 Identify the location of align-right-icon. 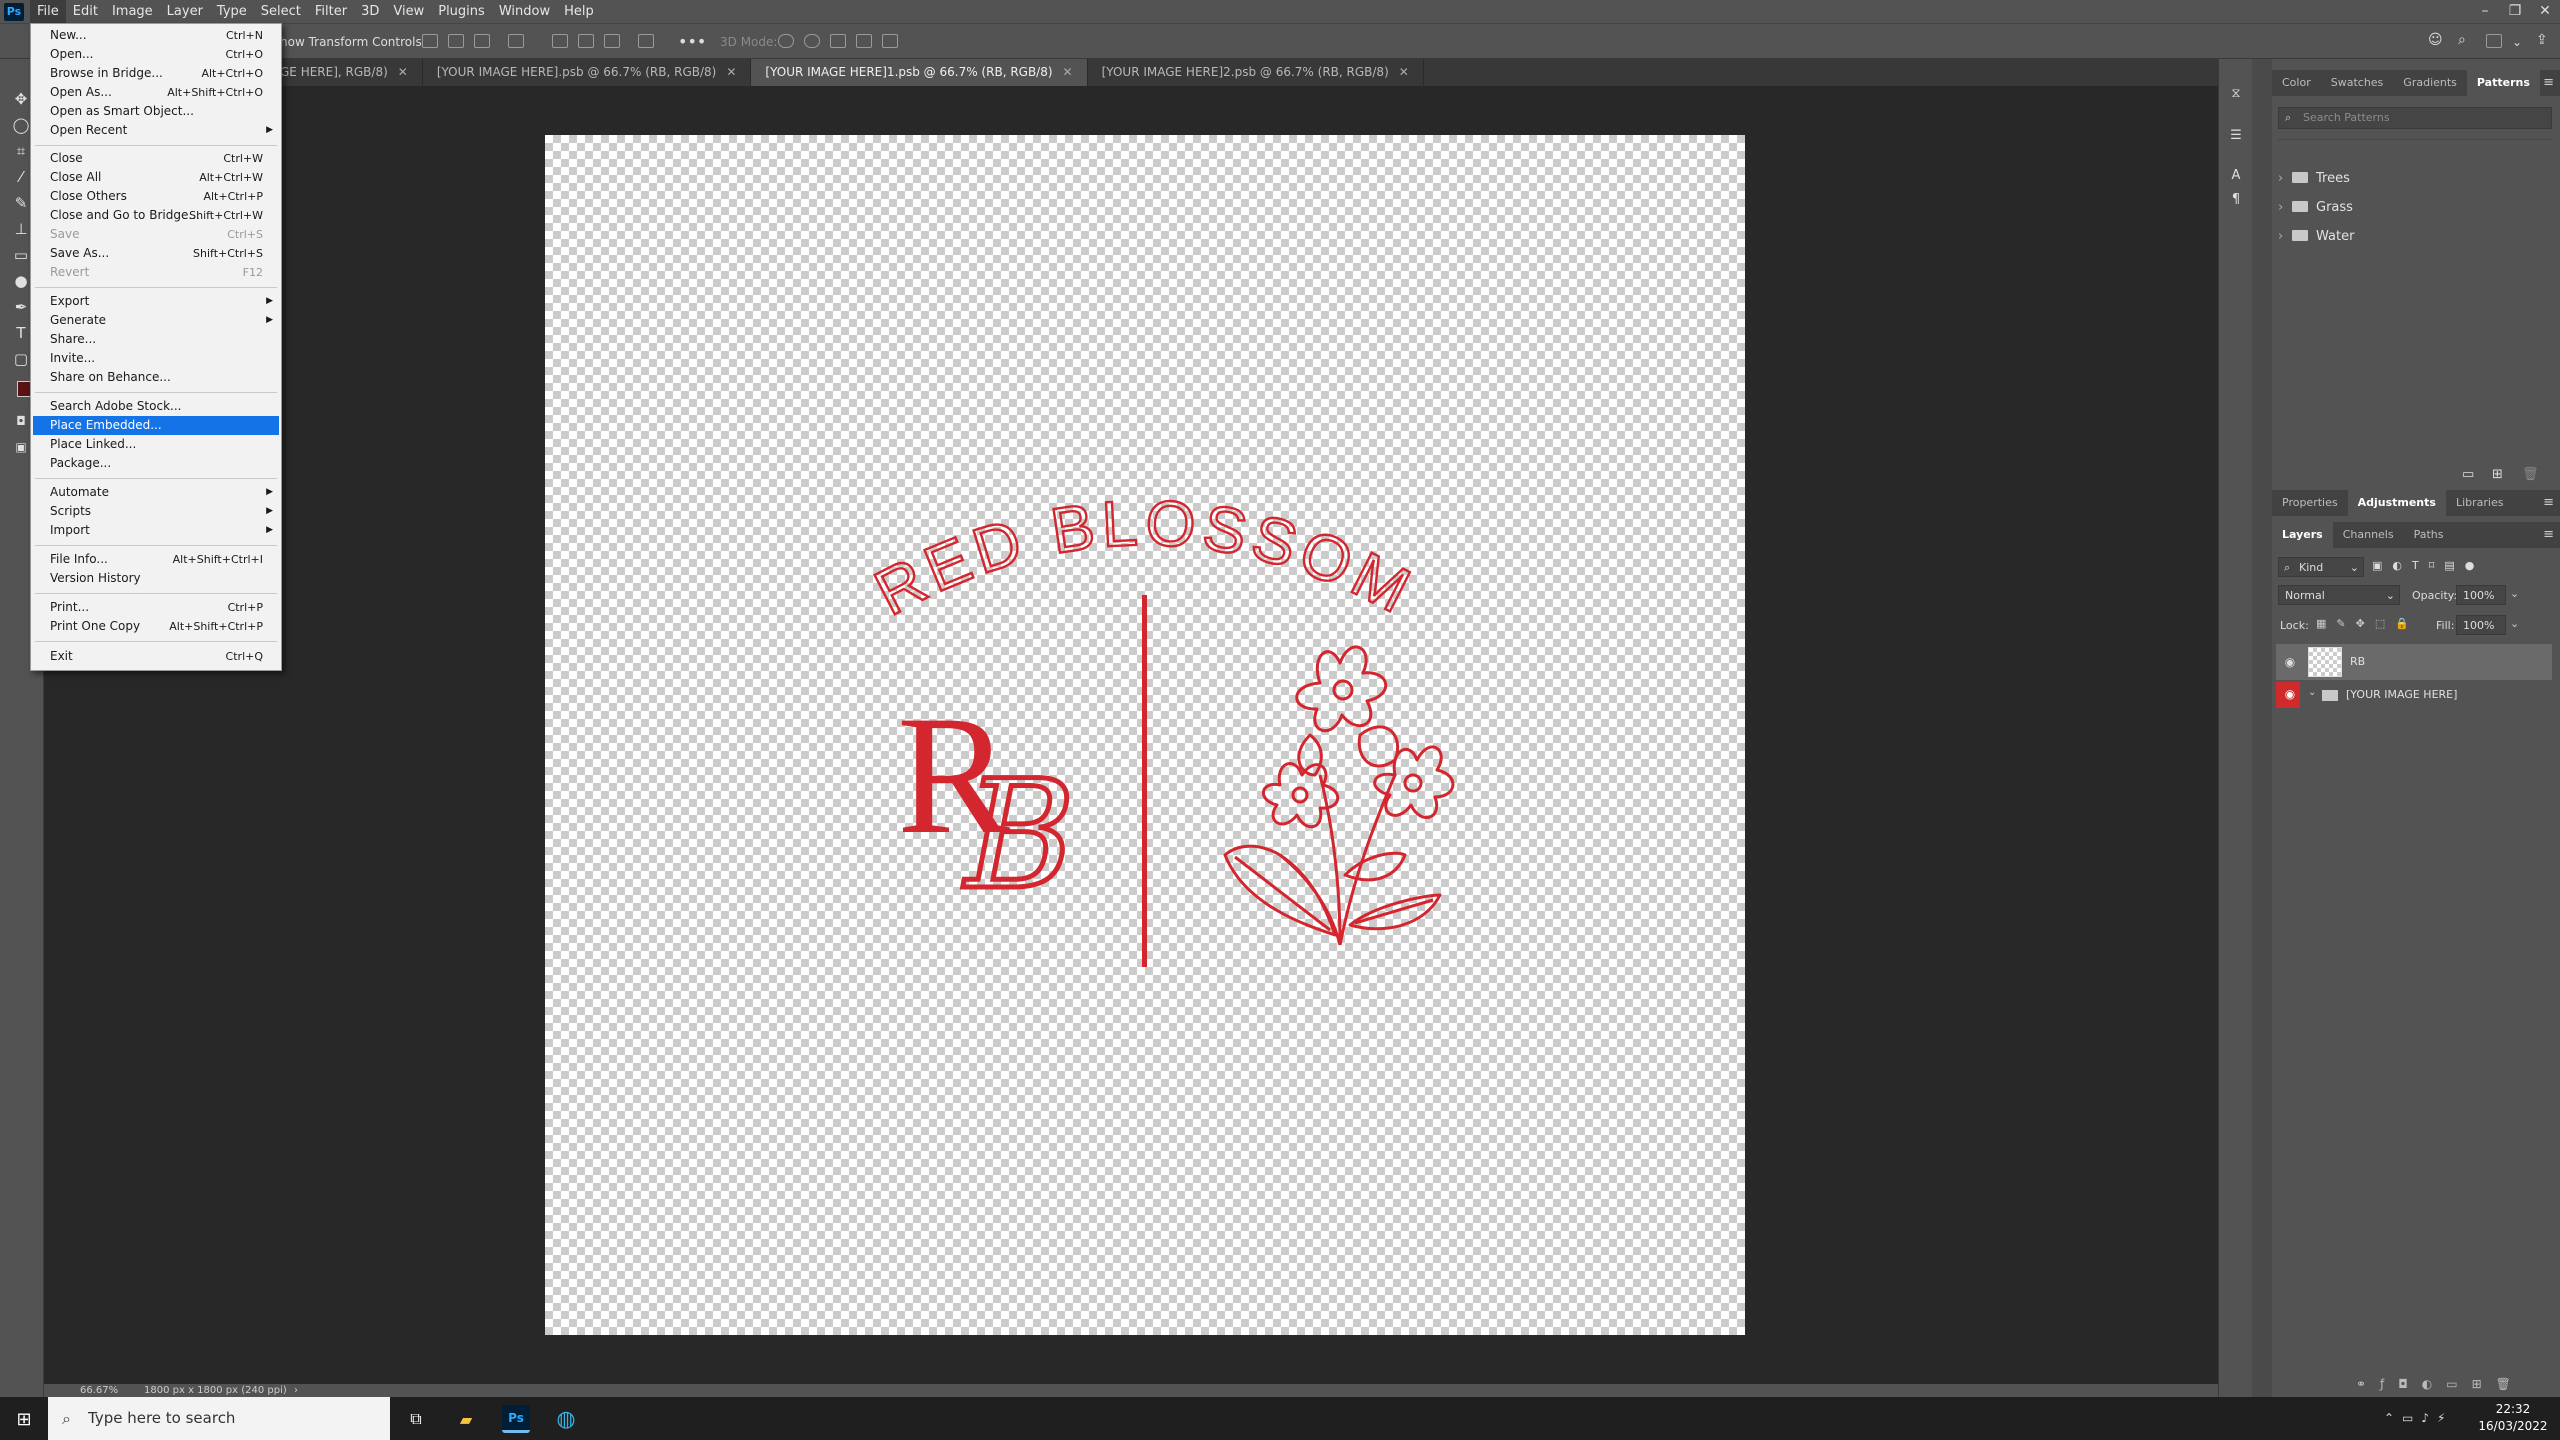
(482, 41).